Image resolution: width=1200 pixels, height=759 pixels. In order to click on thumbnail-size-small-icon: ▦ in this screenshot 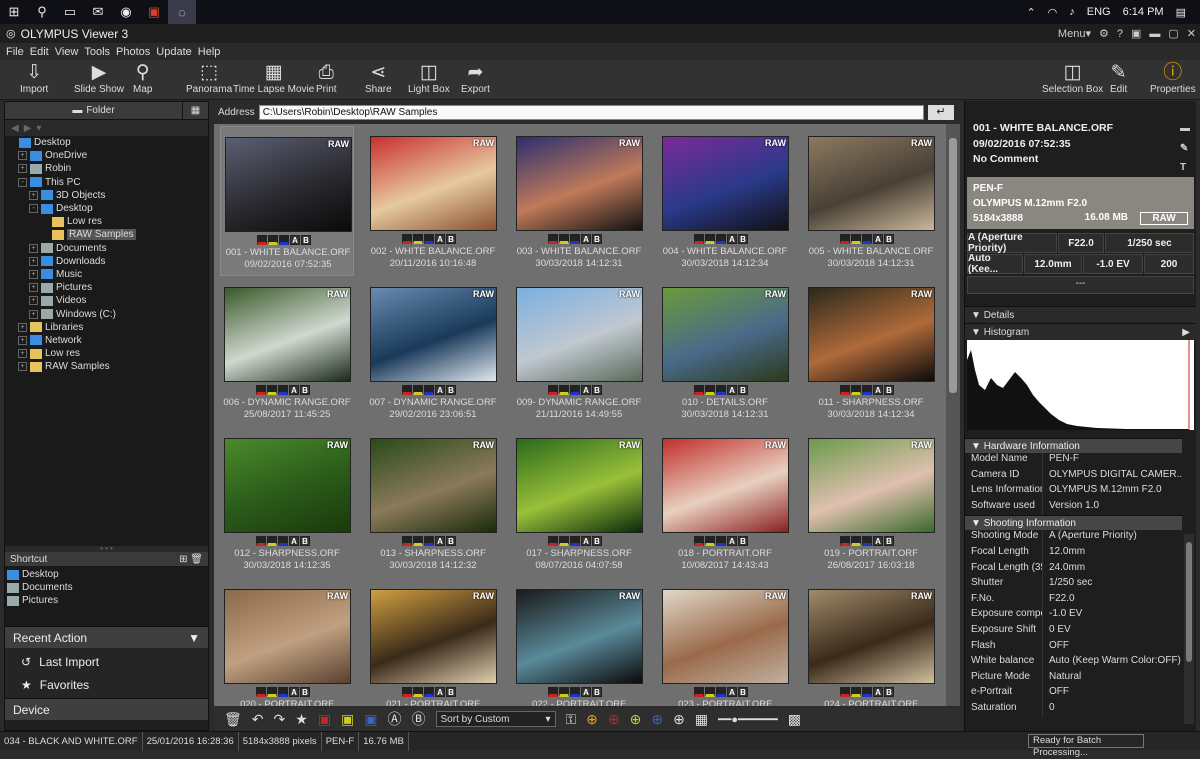, I will do `click(701, 719)`.